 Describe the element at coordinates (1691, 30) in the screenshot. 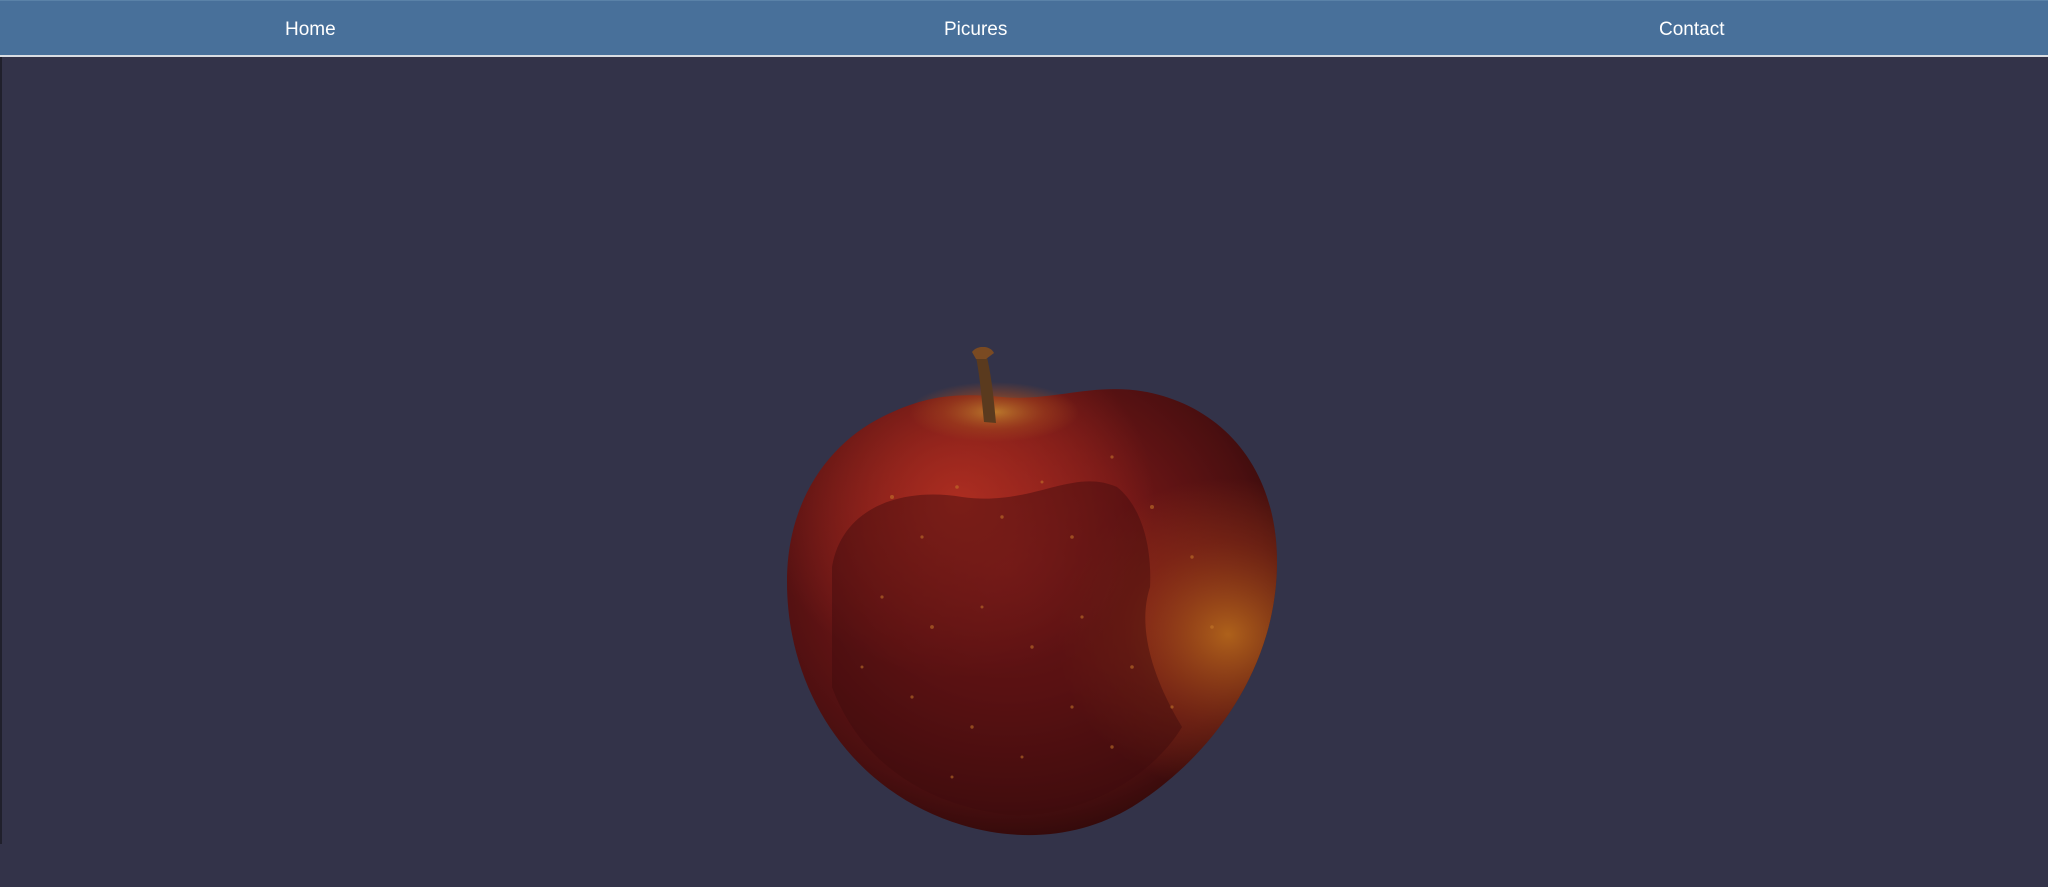

I see `nav-link-contact: Contact` at that location.